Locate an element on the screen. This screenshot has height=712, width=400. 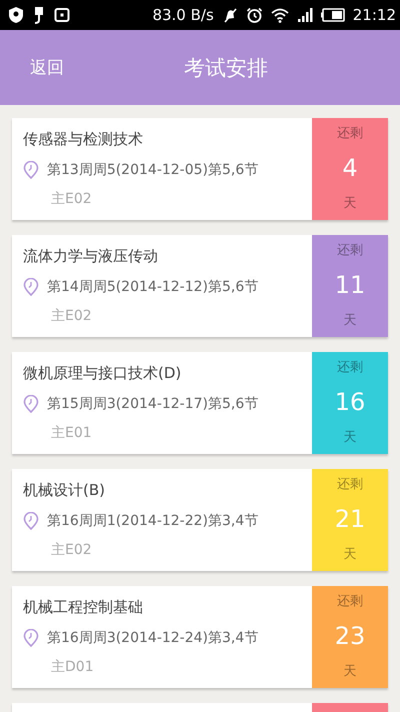
wifi-icon is located at coordinates (279, 15).